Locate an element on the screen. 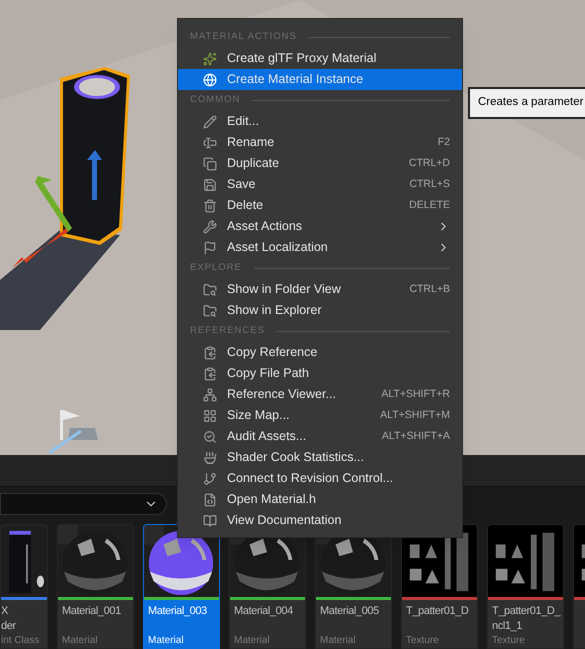 The width and height of the screenshot is (585, 649). tooltip-text: Creates a parameter is located at coordinates (531, 102).